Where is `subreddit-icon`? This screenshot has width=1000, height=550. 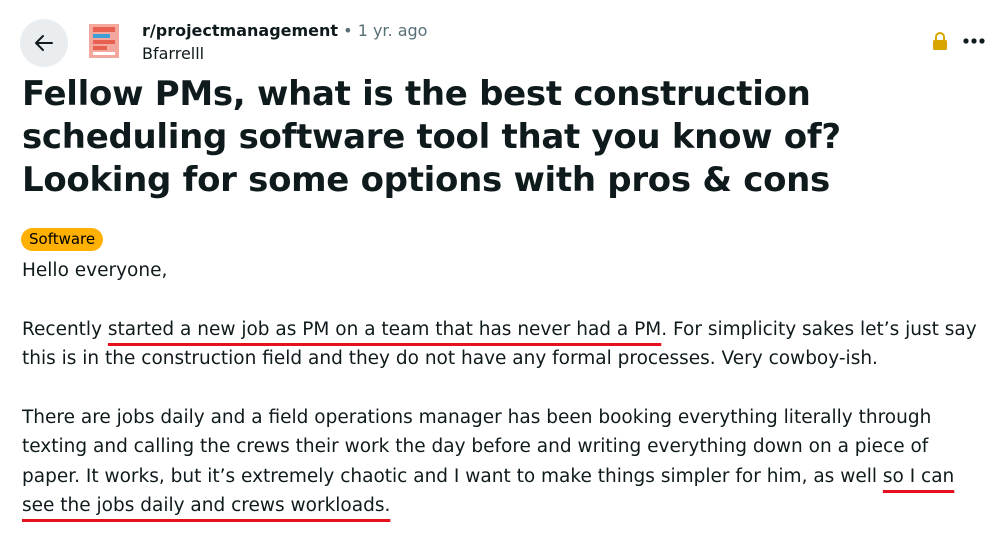
subreddit-icon is located at coordinates (104, 41).